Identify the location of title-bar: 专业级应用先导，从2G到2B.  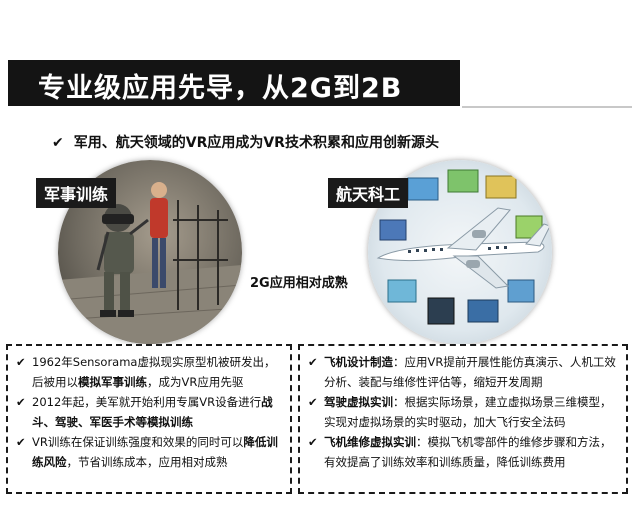
(234, 83).